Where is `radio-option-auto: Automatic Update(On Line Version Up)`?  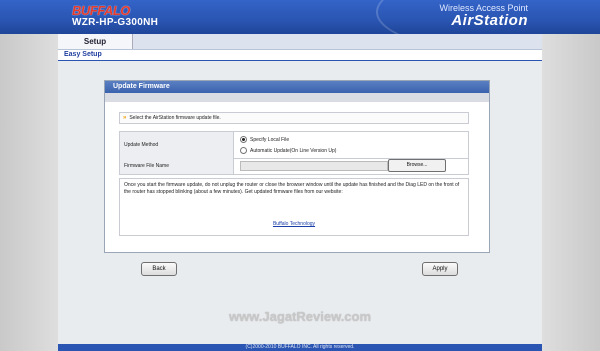 radio-option-auto: Automatic Update(On Line Version Up) is located at coordinates (288, 150).